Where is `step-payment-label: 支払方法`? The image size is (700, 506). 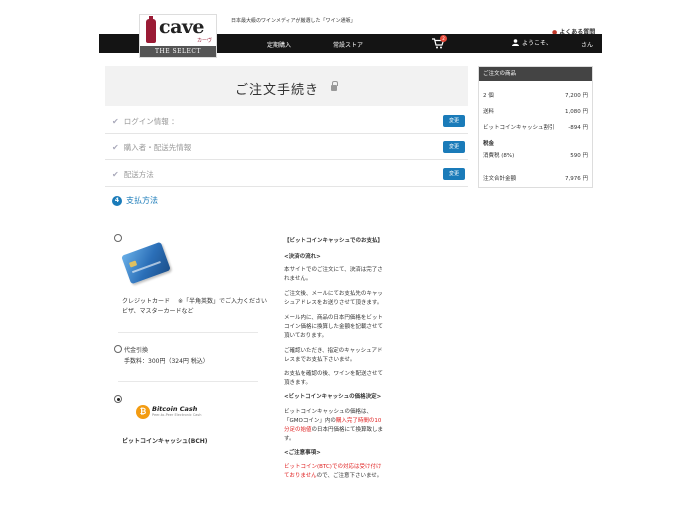 step-payment-label: 支払方法 is located at coordinates (142, 200).